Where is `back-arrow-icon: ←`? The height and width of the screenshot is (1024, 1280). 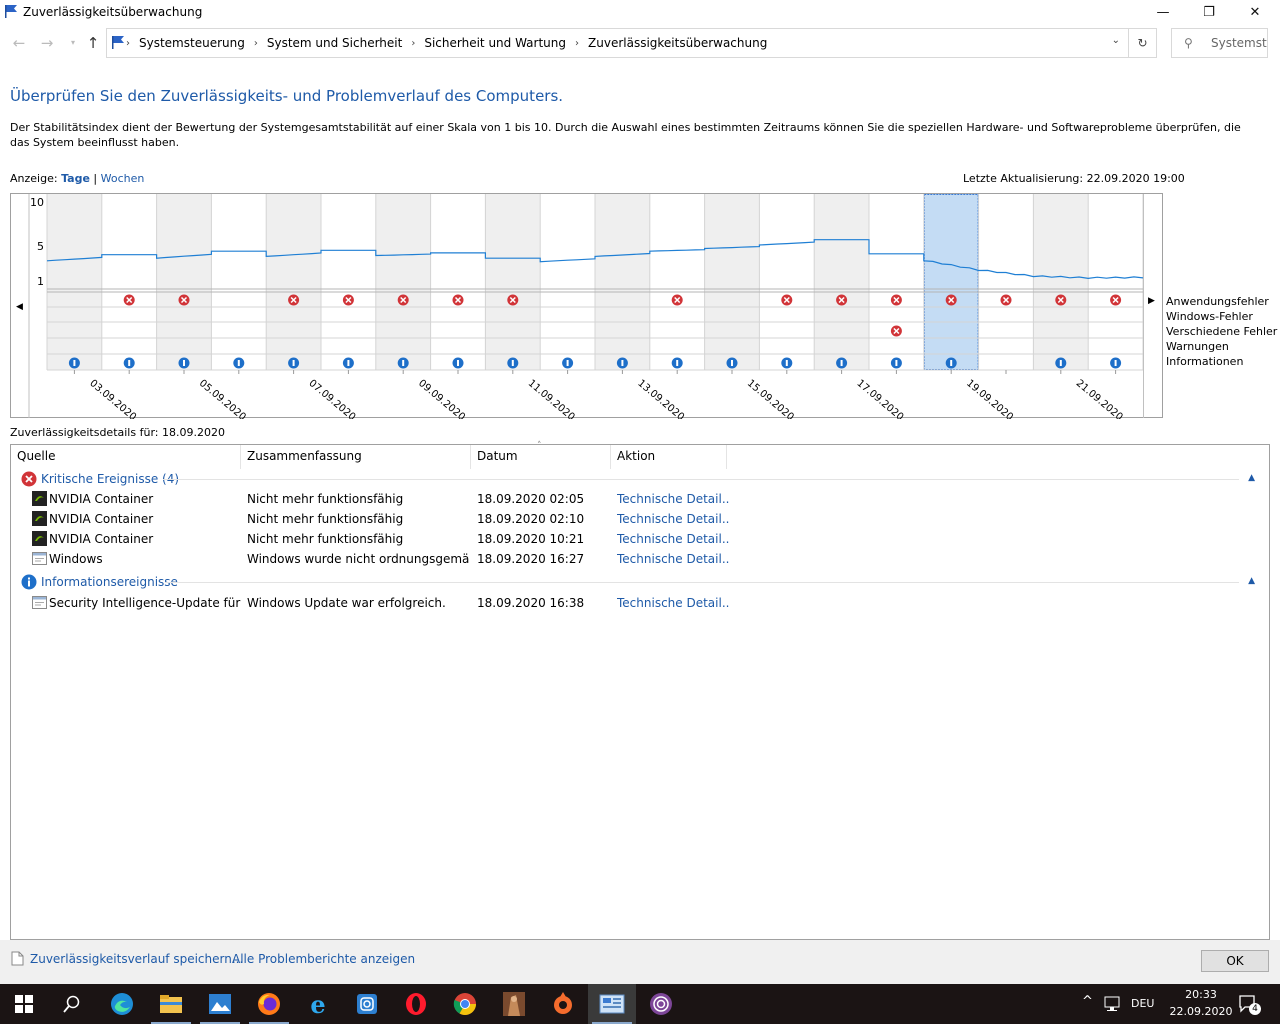
back-arrow-icon: ← is located at coordinates (19, 43).